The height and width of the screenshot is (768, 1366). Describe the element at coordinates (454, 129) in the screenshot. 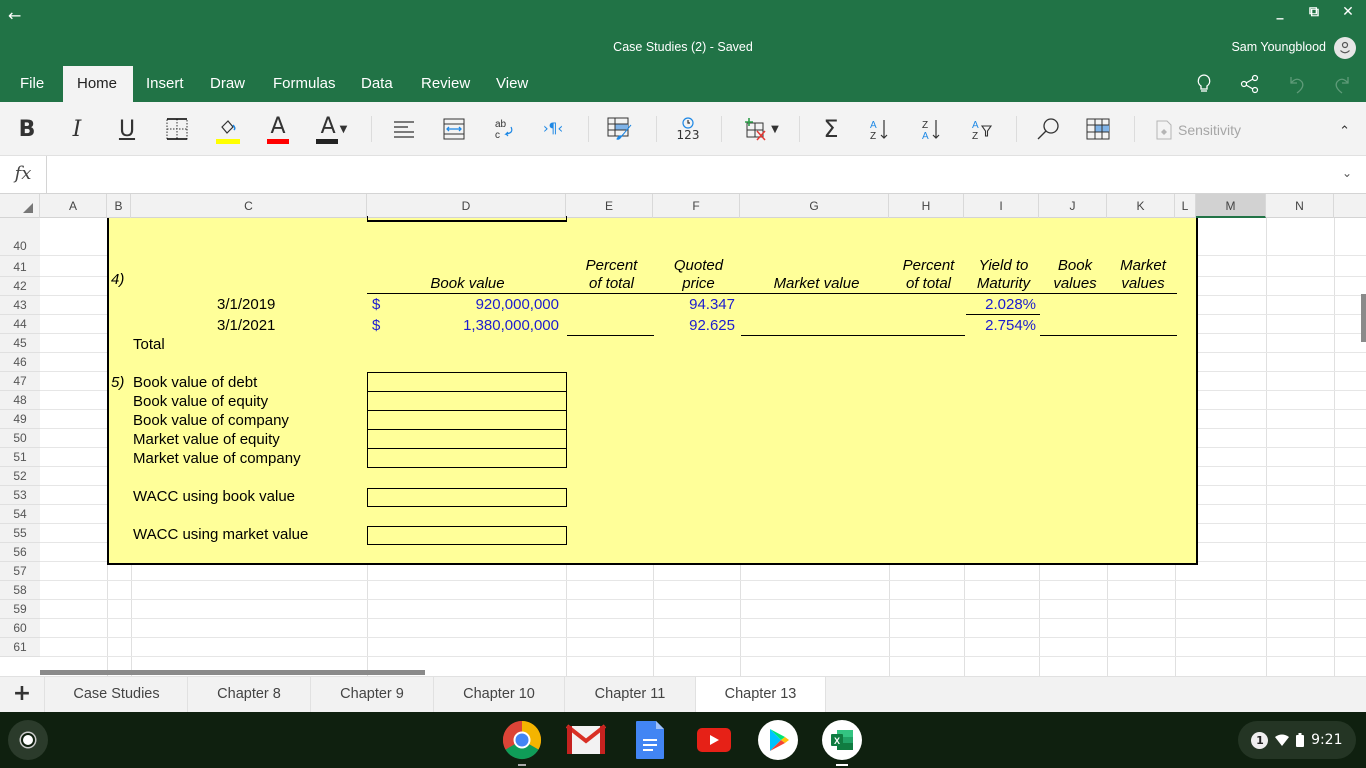

I see `merge-button` at that location.